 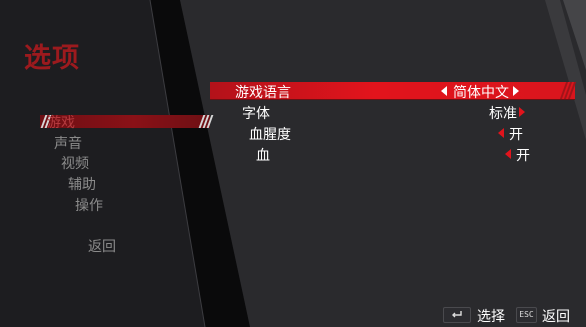 What do you see at coordinates (263, 156) in the screenshot?
I see `option-label-blood: 血` at bounding box center [263, 156].